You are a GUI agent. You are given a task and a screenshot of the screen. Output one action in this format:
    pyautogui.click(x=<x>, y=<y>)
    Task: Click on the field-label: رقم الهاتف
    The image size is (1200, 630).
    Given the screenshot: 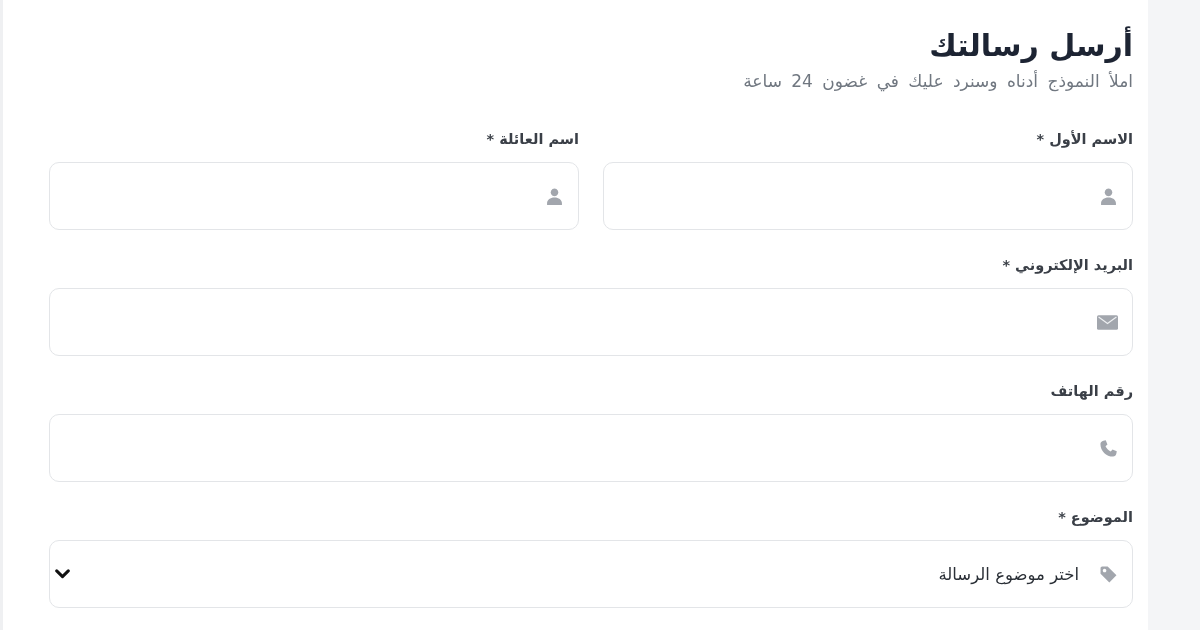 What is the action you would take?
    pyautogui.click(x=1091, y=391)
    